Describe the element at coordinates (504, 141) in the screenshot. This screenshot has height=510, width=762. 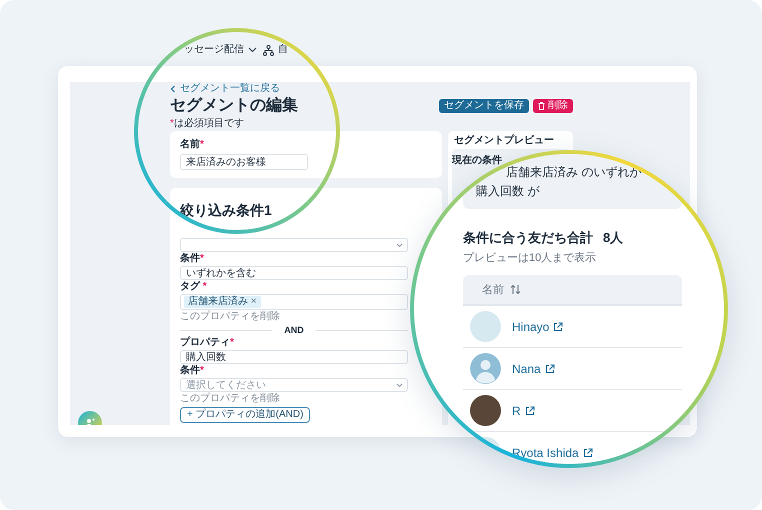
I see `preview-title: セグメントプレビュー` at that location.